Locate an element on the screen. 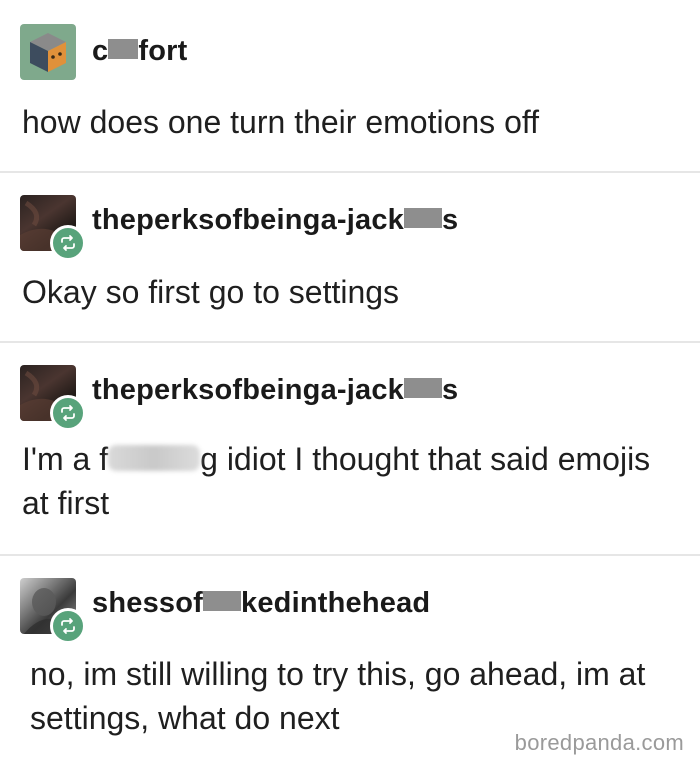 Image resolution: width=700 pixels, height=770 pixels. username-part: shessof is located at coordinates (147, 603).